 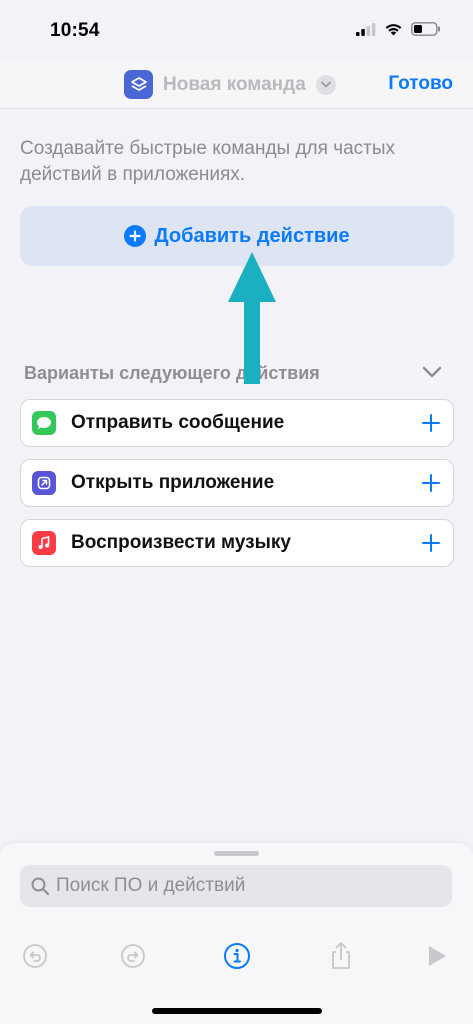 I want to click on status-icons, so click(x=398, y=29).